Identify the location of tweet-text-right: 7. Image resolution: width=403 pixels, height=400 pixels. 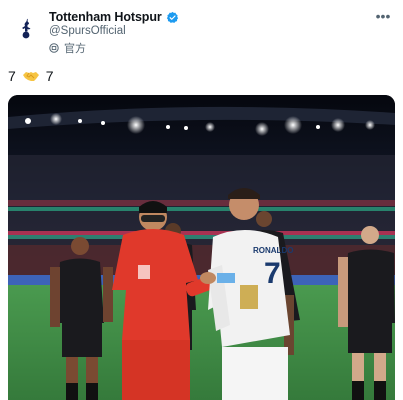
(49, 76).